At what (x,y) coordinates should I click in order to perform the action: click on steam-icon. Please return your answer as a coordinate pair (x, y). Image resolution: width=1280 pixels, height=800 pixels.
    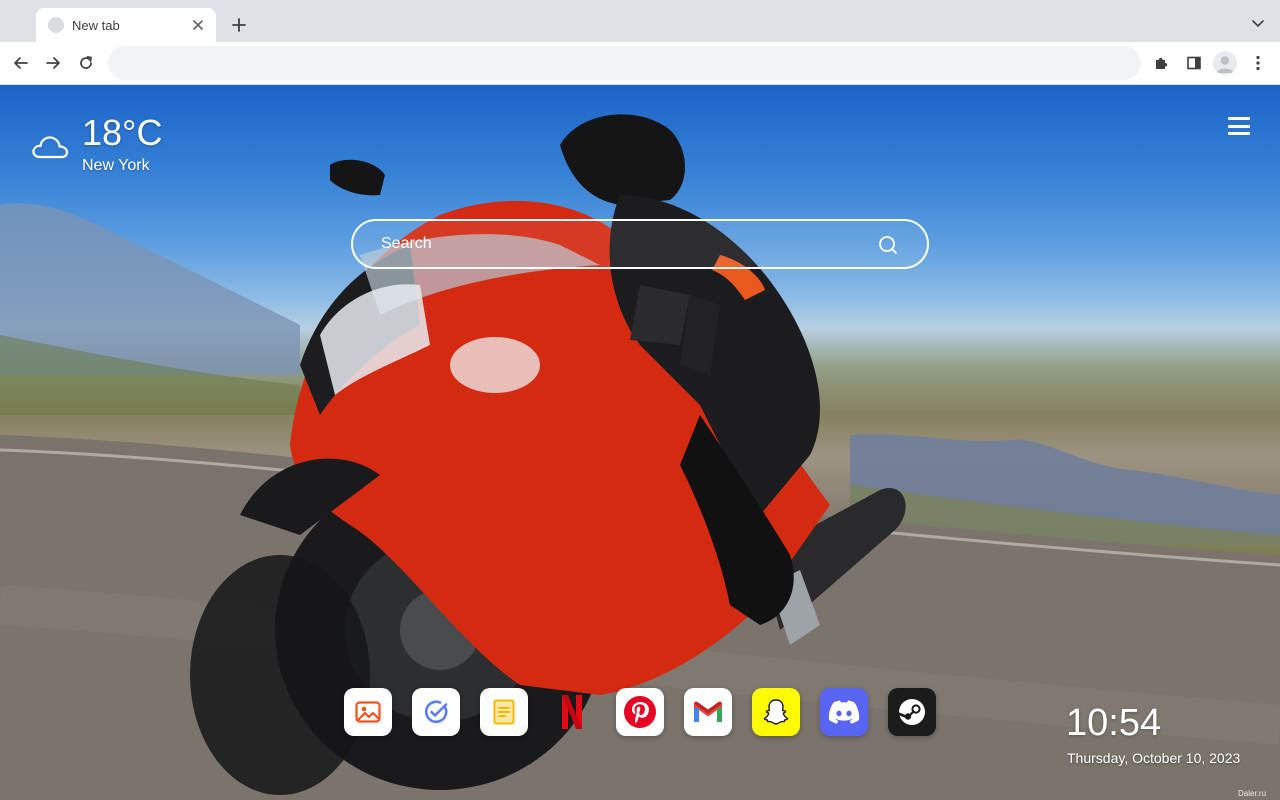
    Looking at the image, I should click on (911, 712).